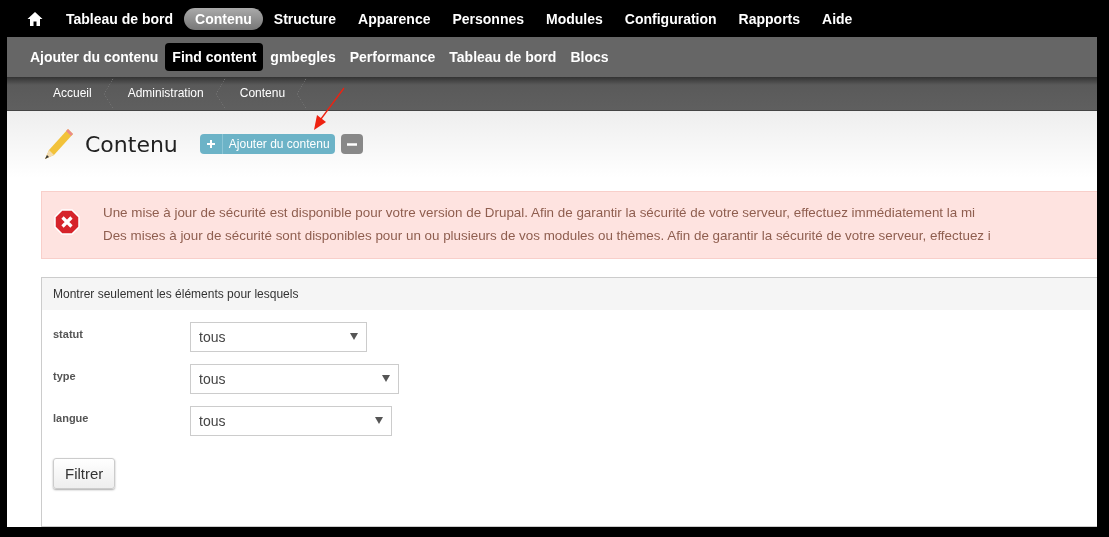  I want to click on collapse-button, so click(351, 144).